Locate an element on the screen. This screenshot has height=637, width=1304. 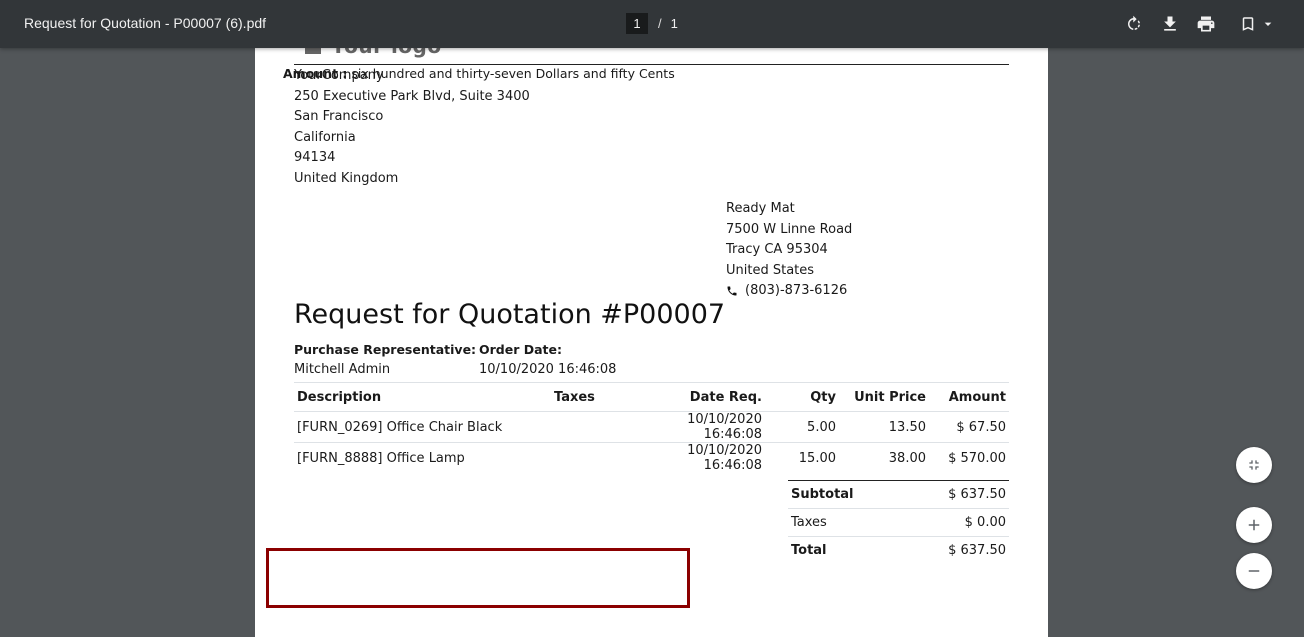
fit-to-page-button is located at coordinates (1254, 465).